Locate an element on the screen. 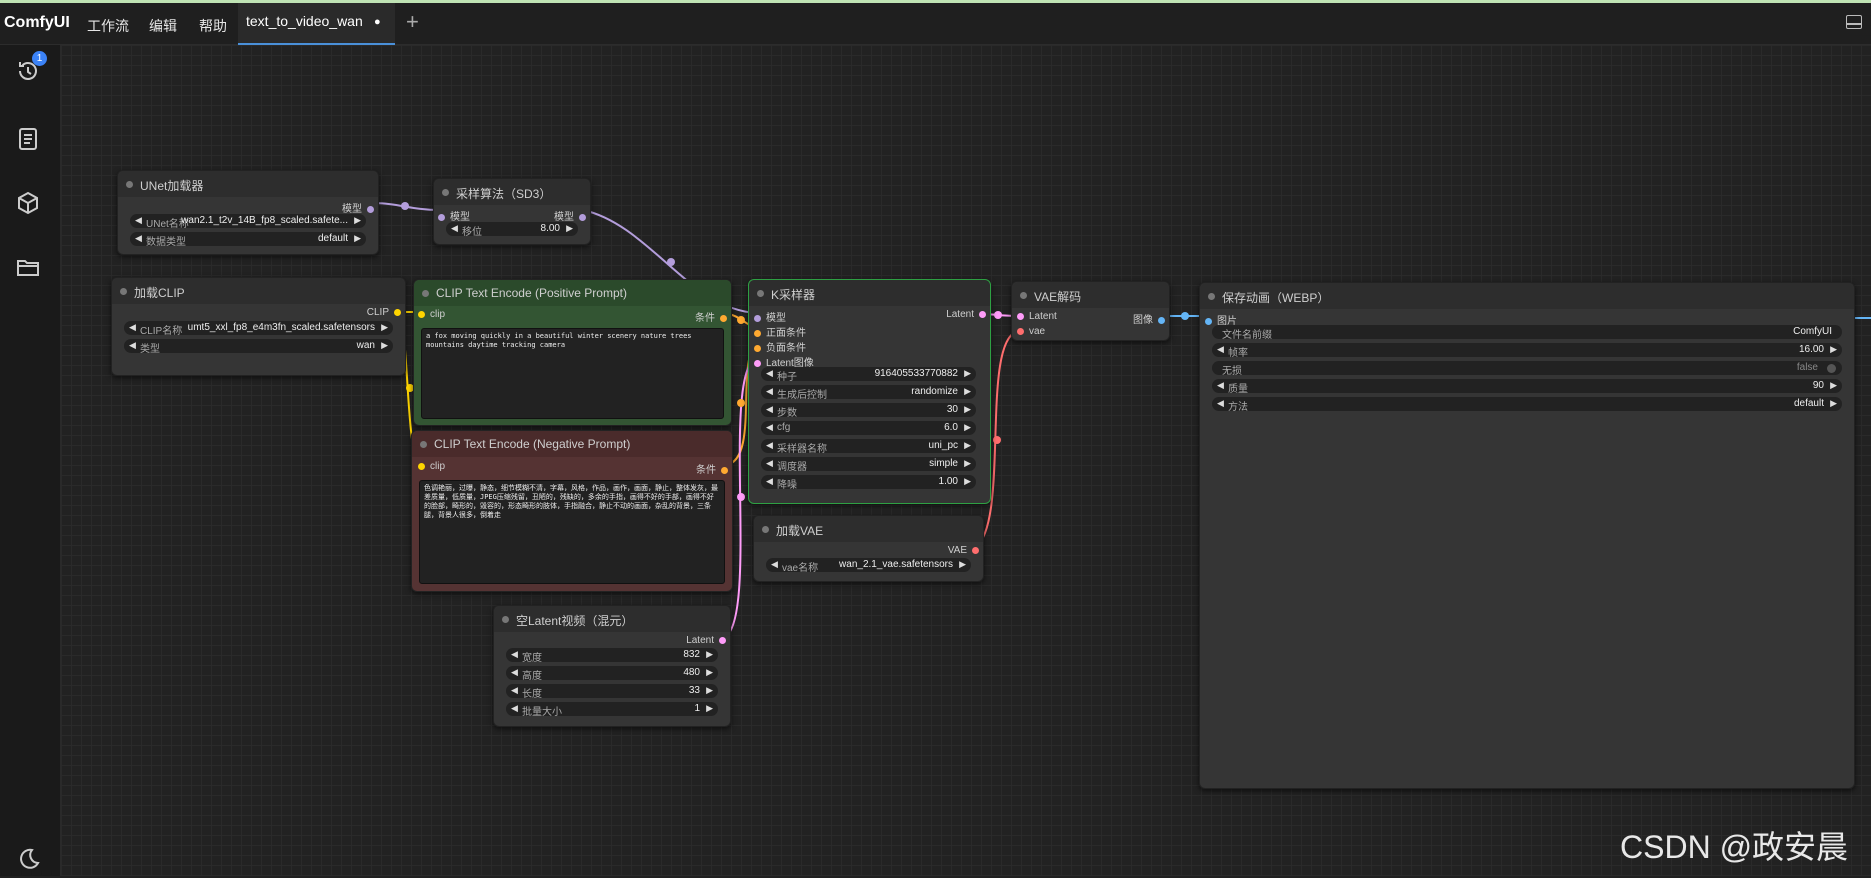 The width and height of the screenshot is (1871, 878). widget-sampler-name: ◀ 采样器名称 uni_pc ▶ is located at coordinates (868, 447).